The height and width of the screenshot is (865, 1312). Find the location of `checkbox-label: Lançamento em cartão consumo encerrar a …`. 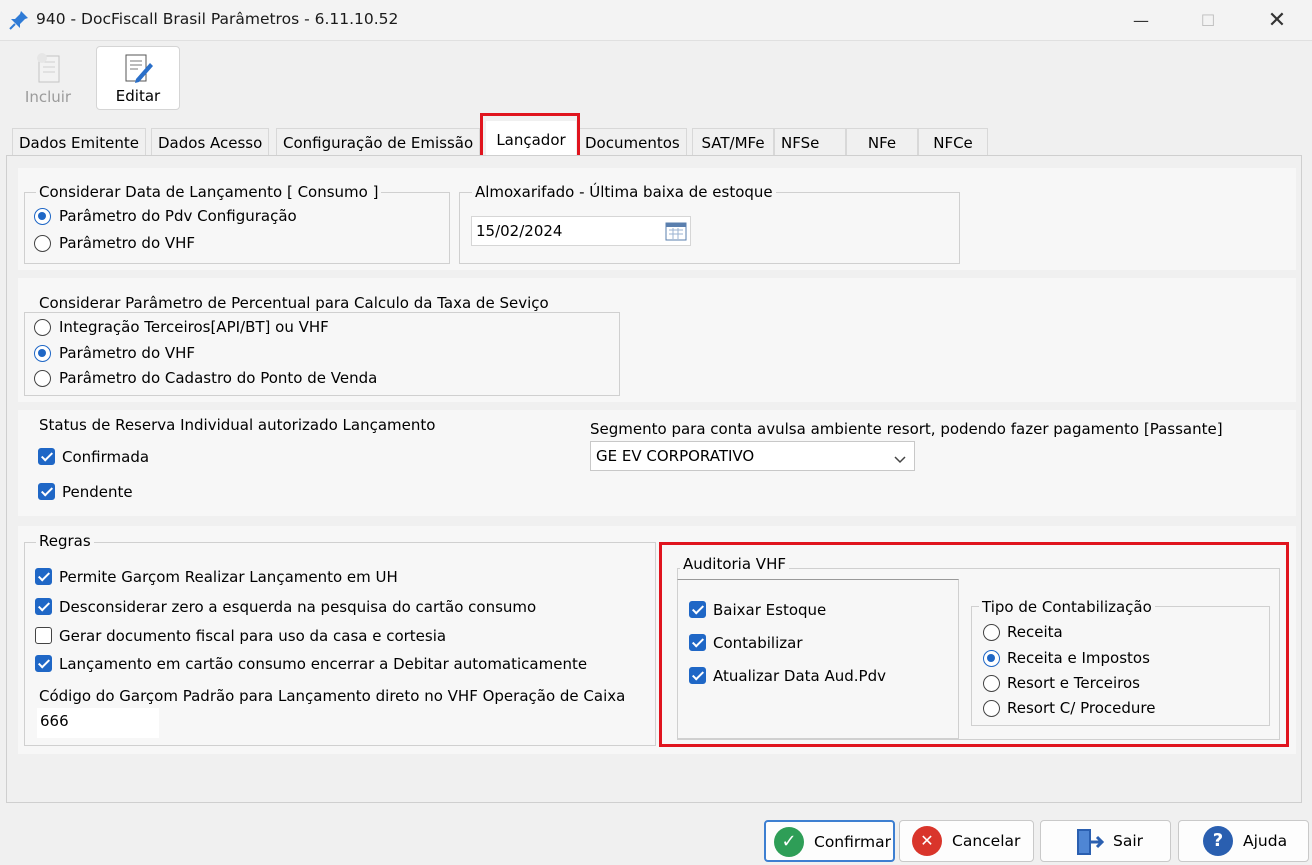

checkbox-label: Lançamento em cartão consumo encerrar a … is located at coordinates (323, 664).